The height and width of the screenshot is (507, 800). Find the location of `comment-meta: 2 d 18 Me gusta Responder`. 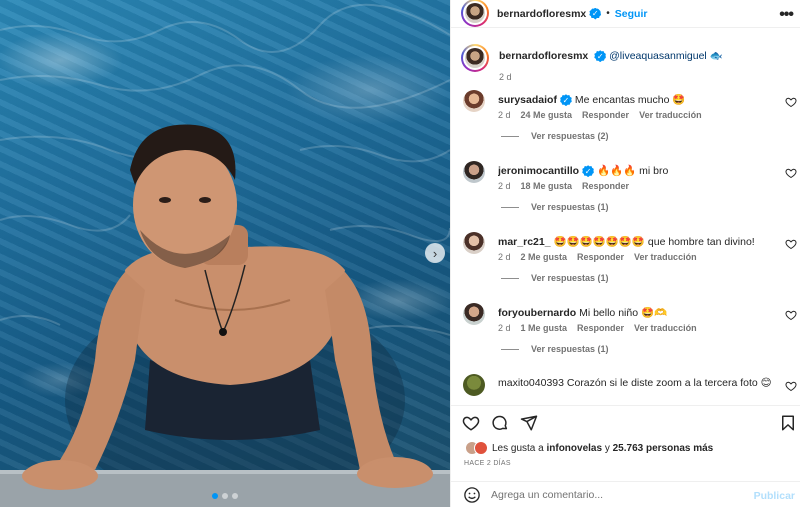

comment-meta: 2 d 18 Me gusta Responder is located at coordinates (563, 186).